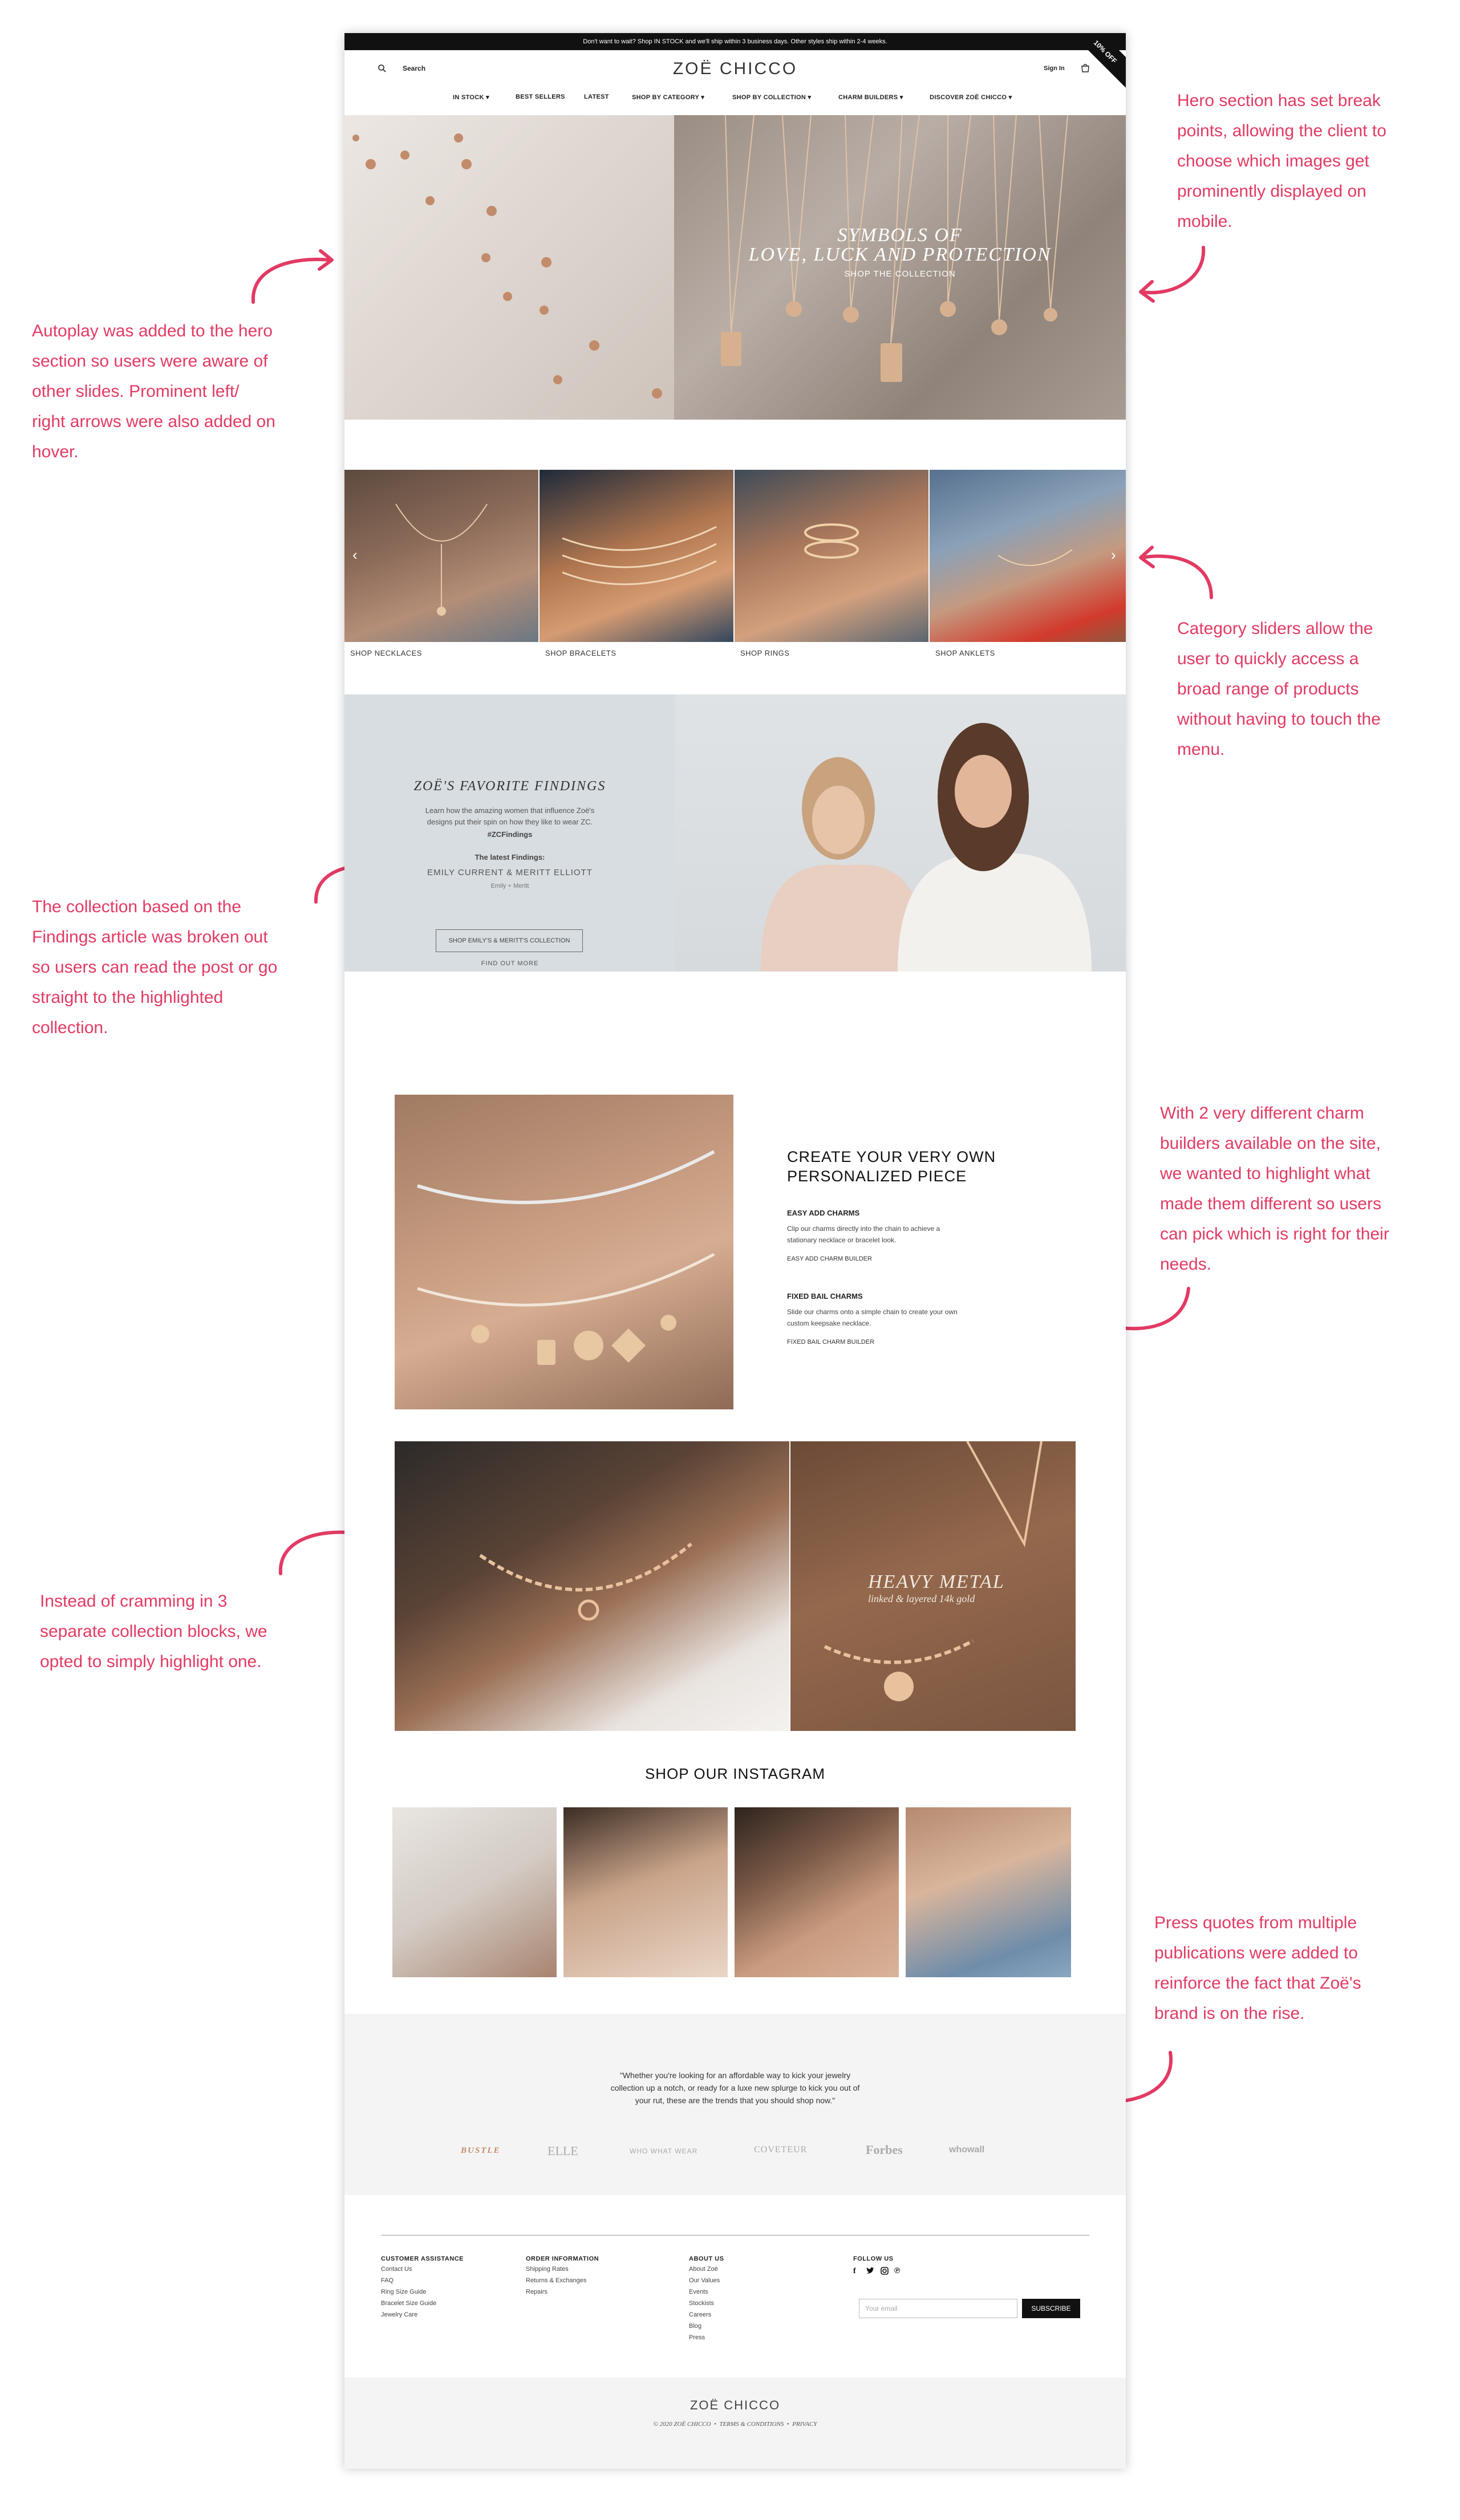  I want to click on nav-best-sellers: BEST SELLERS, so click(540, 97).